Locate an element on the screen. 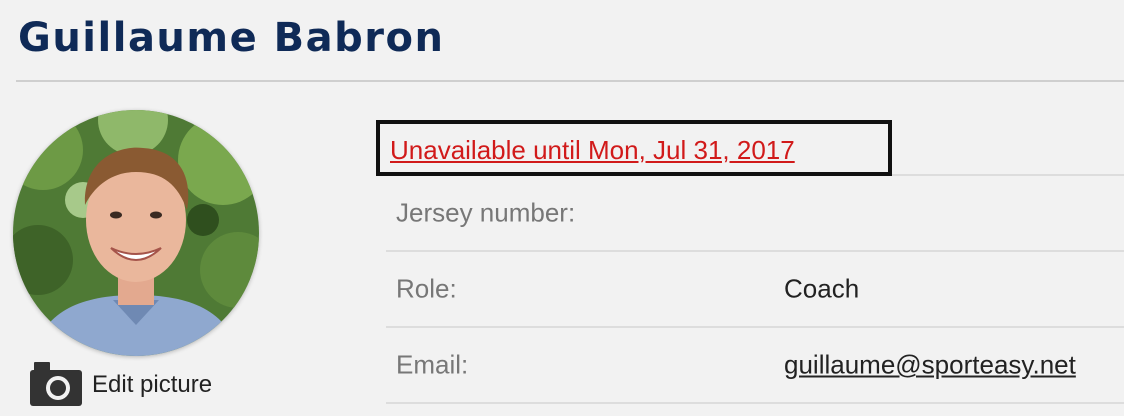 This screenshot has height=416, width=1124. availability-highlight: Unavailable until Mon, Jul 31, 2017 is located at coordinates (634, 148).